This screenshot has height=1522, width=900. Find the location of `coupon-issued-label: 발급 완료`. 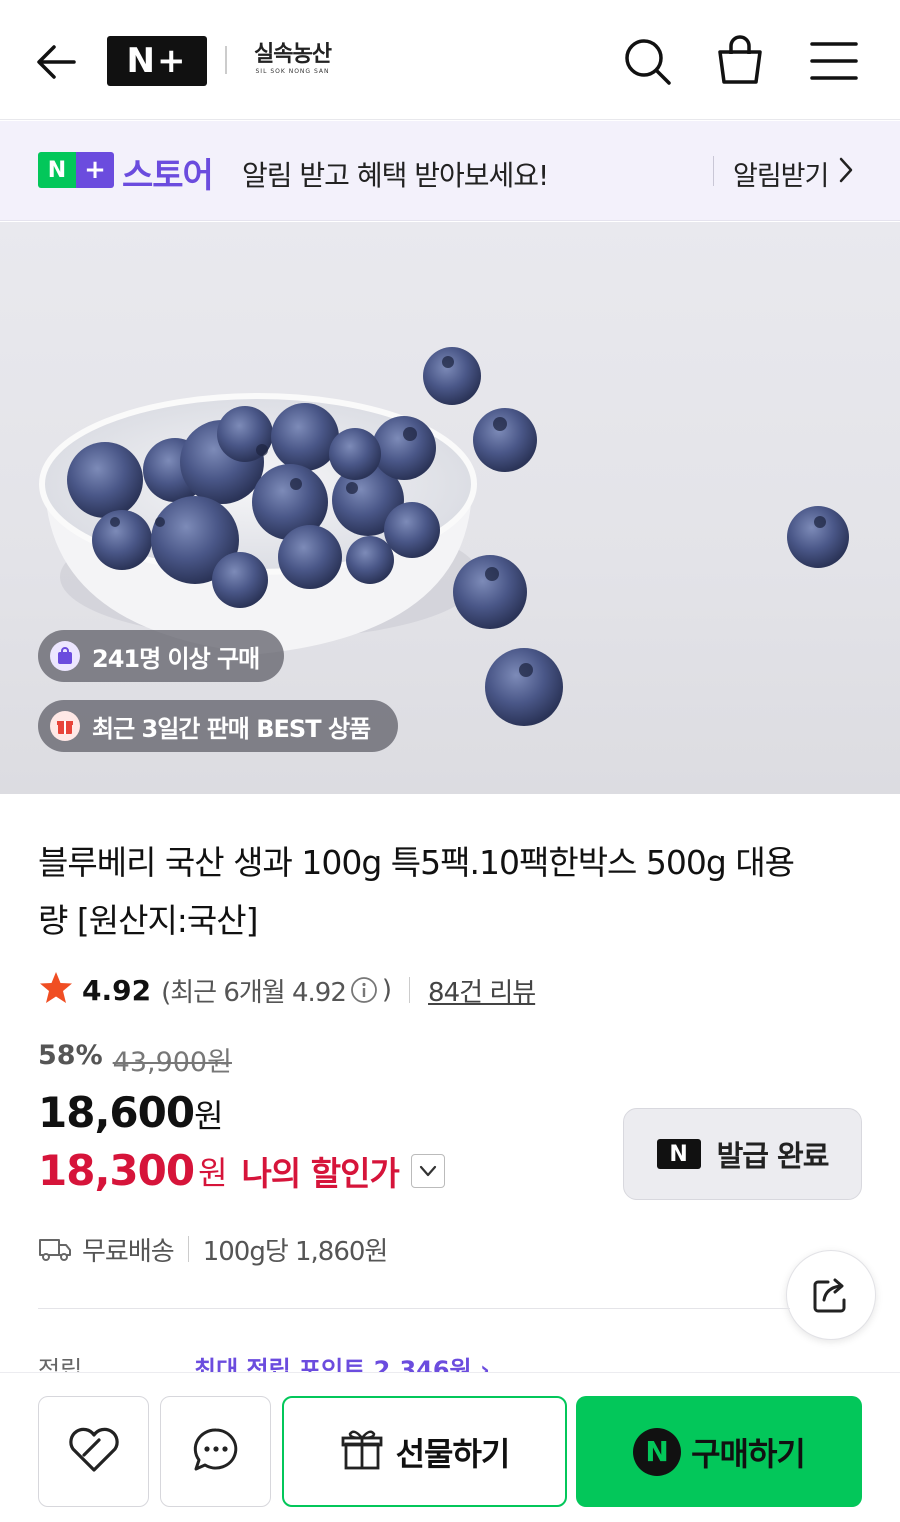

coupon-issued-label: 발급 완료 is located at coordinates (773, 1156).